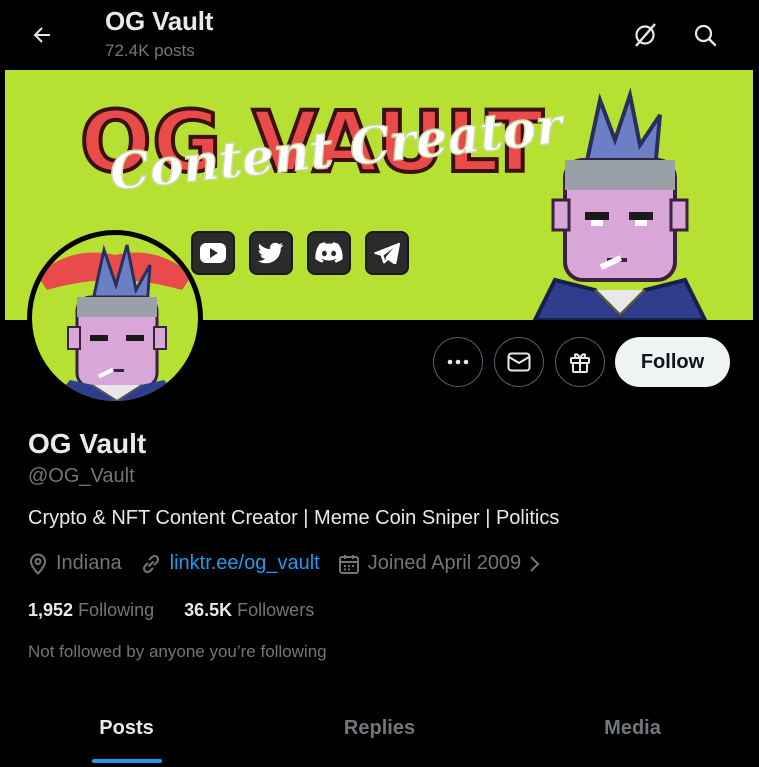 This screenshot has height=767, width=759. I want to click on back-button, so click(42, 35).